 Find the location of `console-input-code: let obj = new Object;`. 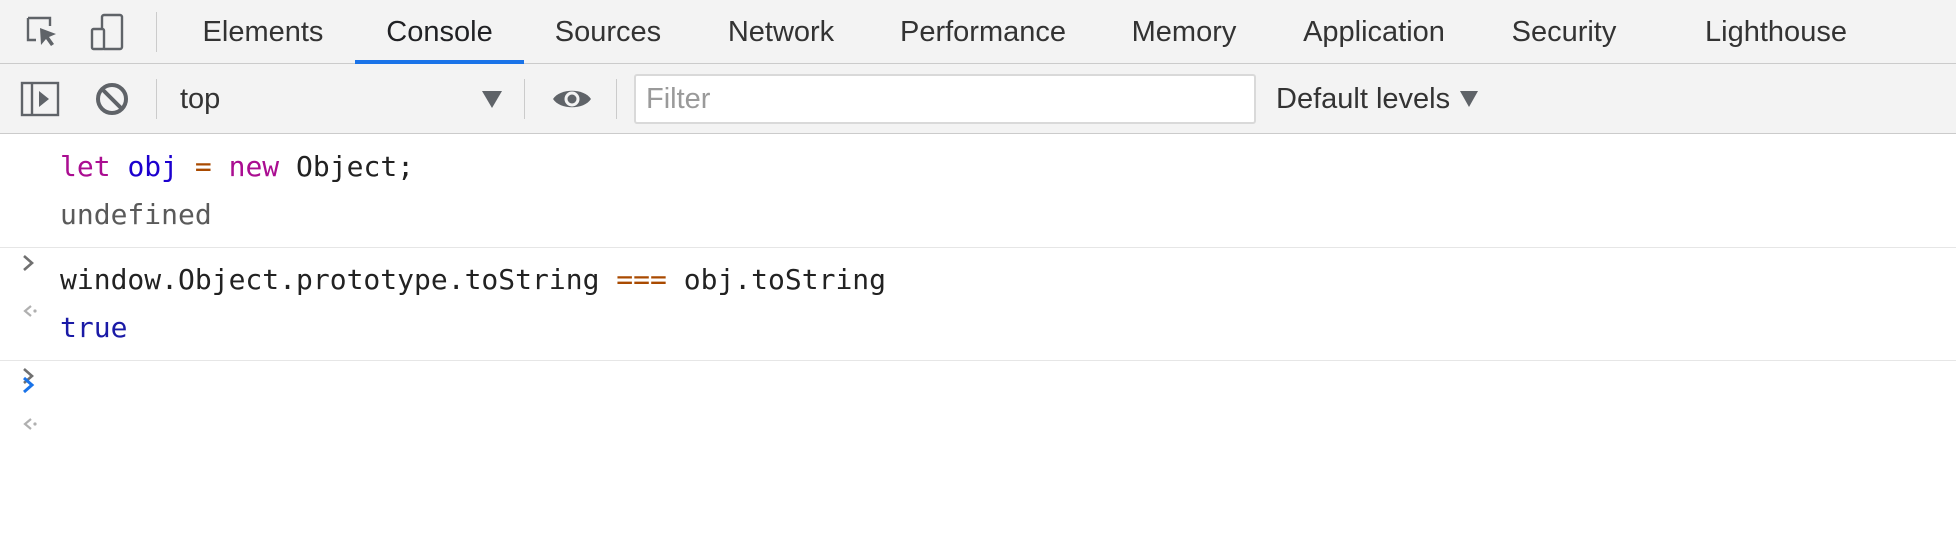

console-input-code: let obj = new Object; is located at coordinates (237, 167).